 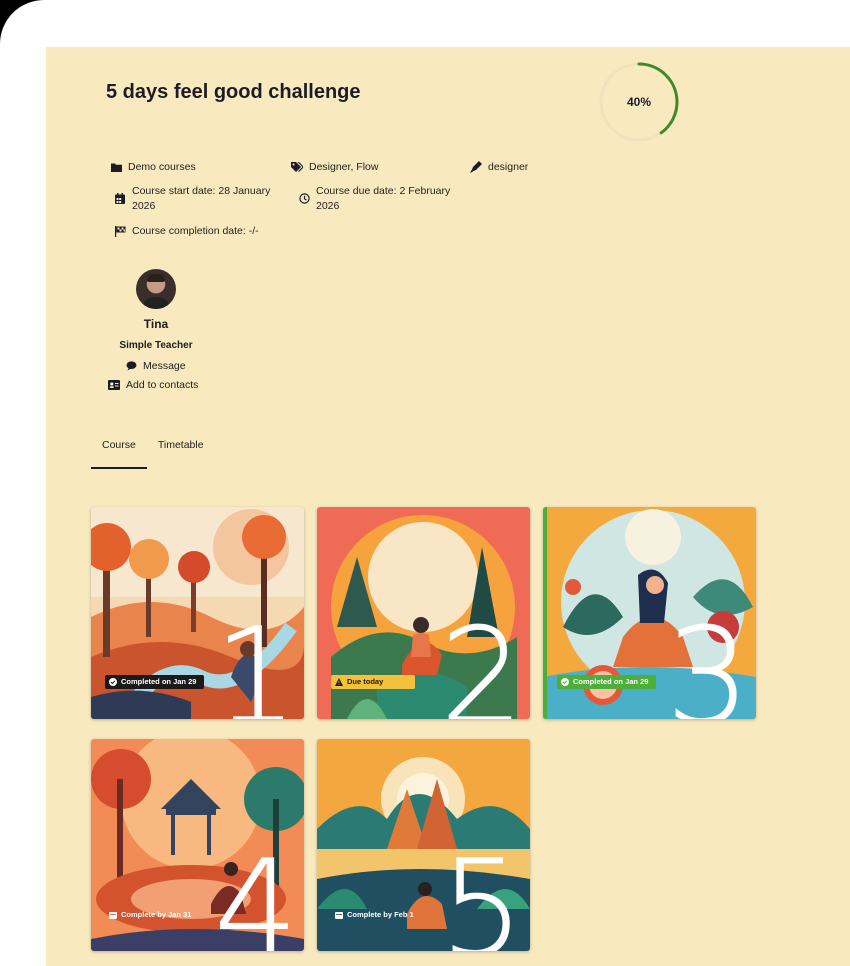 What do you see at coordinates (380, 914) in the screenshot?
I see `lesson-status-text: Complete by Feb 1` at bounding box center [380, 914].